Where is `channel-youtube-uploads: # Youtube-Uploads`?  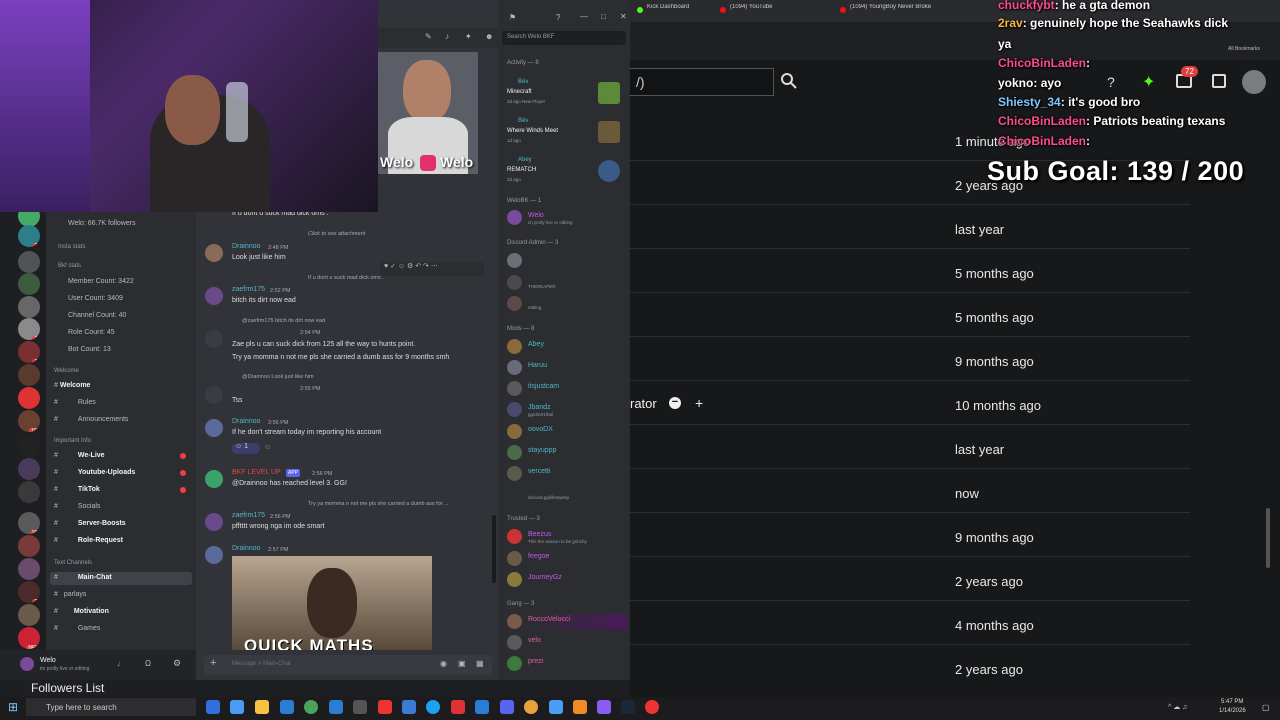
channel-youtube-uploads: # Youtube-Uploads is located at coordinates (94, 472).